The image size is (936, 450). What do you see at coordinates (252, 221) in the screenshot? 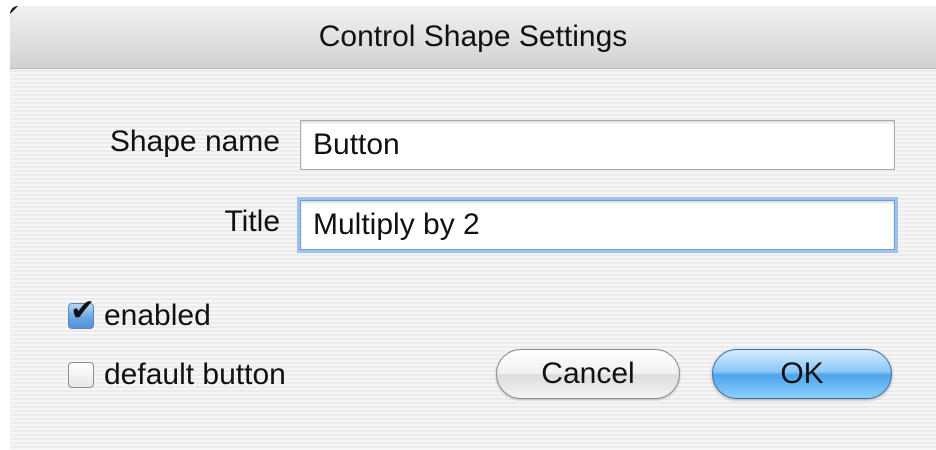
I see `title-label: Title` at bounding box center [252, 221].